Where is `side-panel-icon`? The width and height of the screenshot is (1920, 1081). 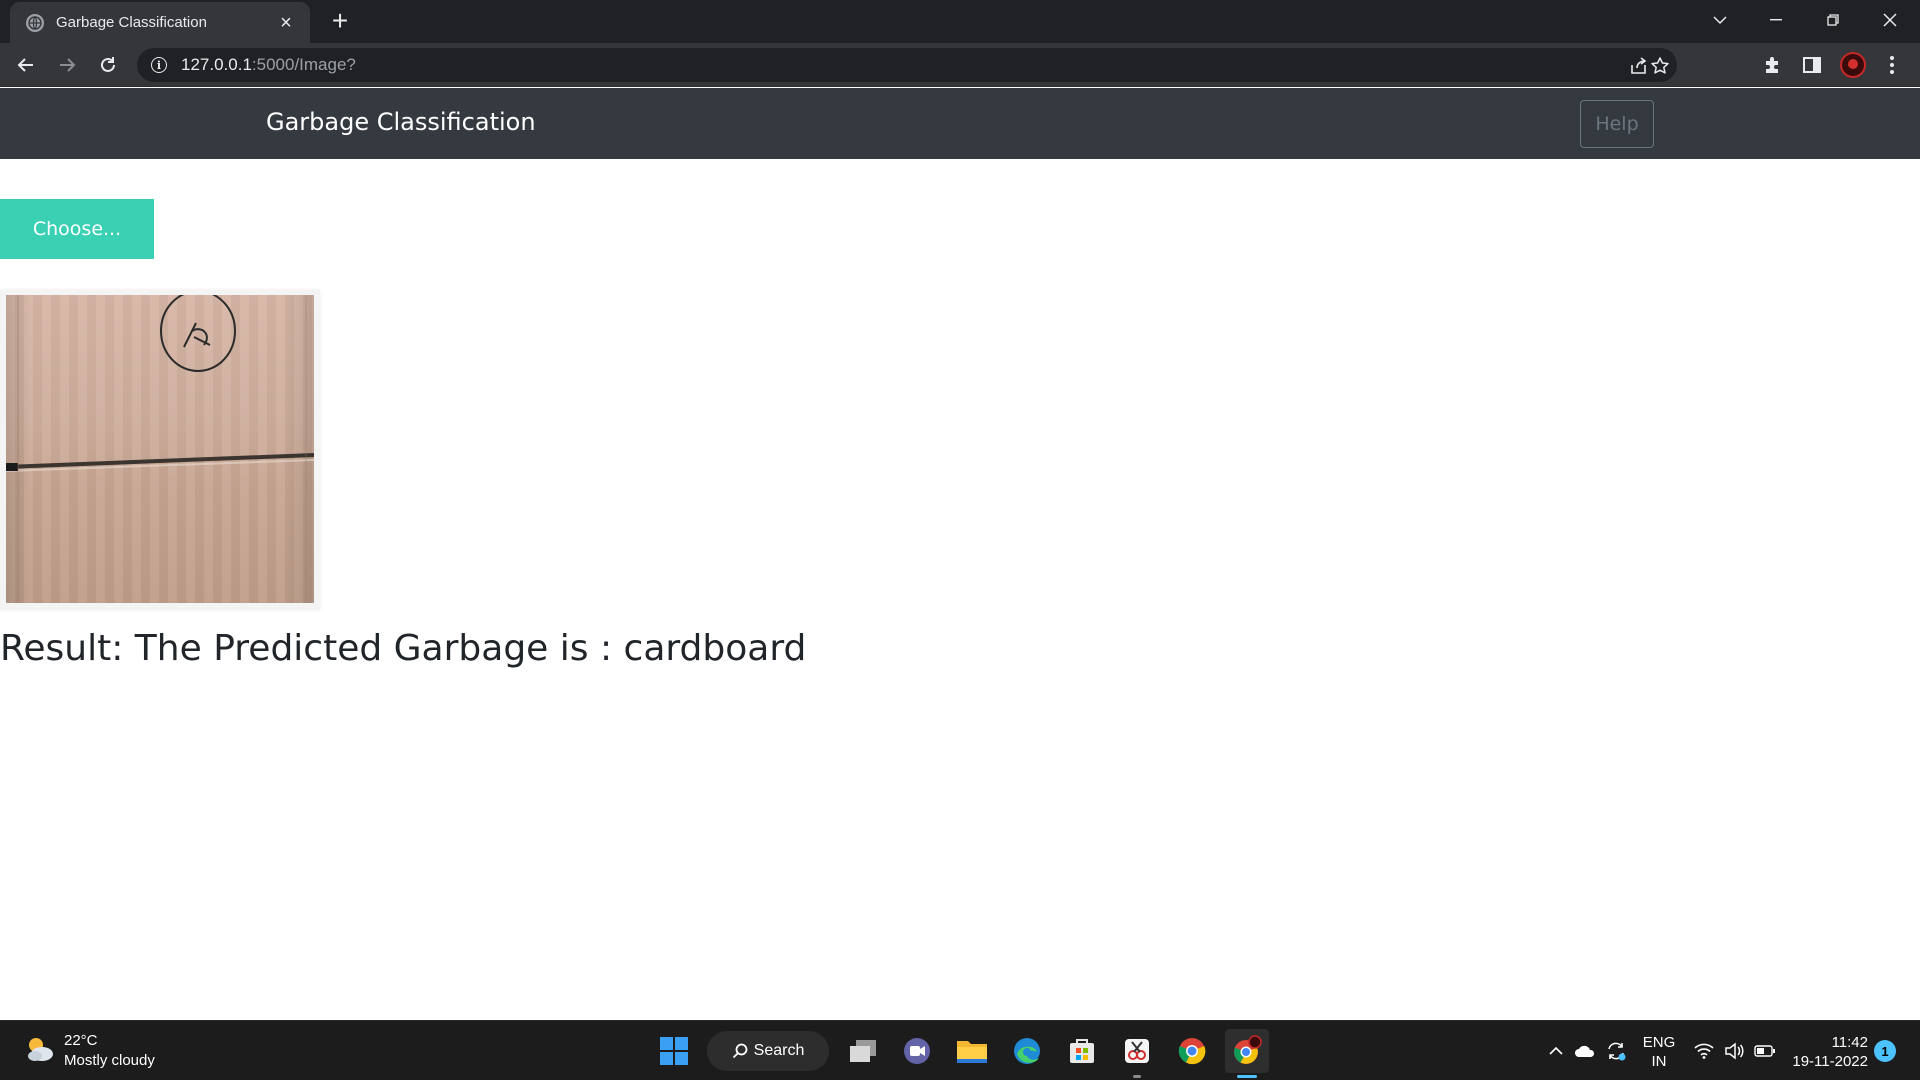
side-panel-icon is located at coordinates (1812, 65).